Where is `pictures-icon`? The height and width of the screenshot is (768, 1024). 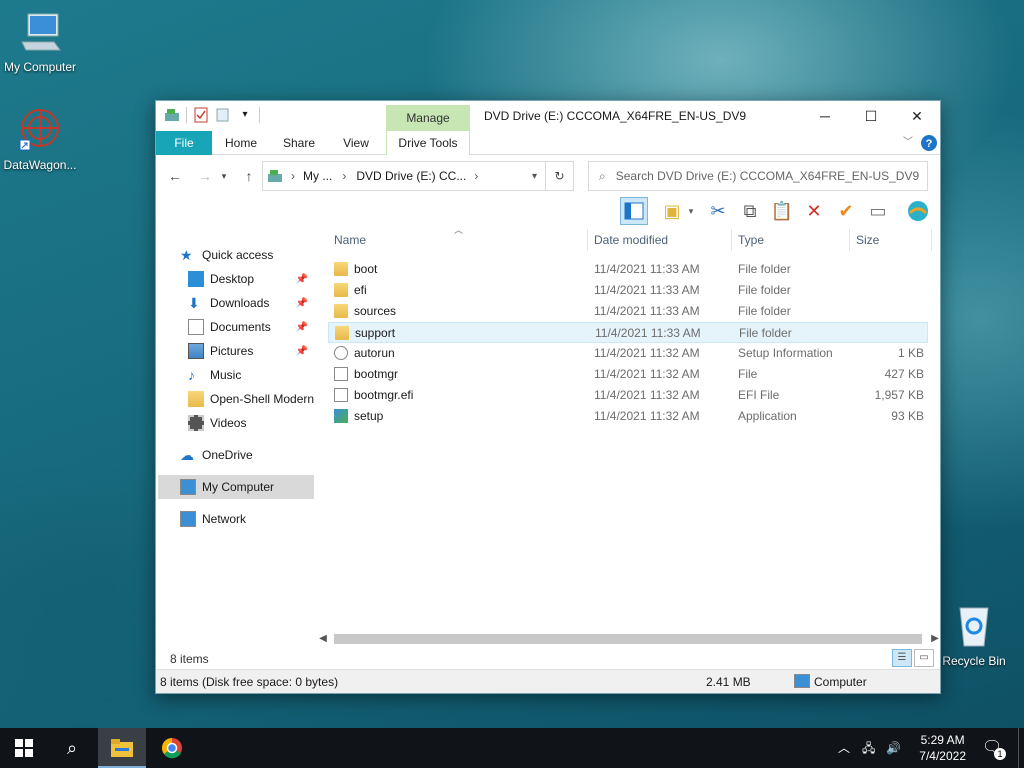 pictures-icon is located at coordinates (196, 351).